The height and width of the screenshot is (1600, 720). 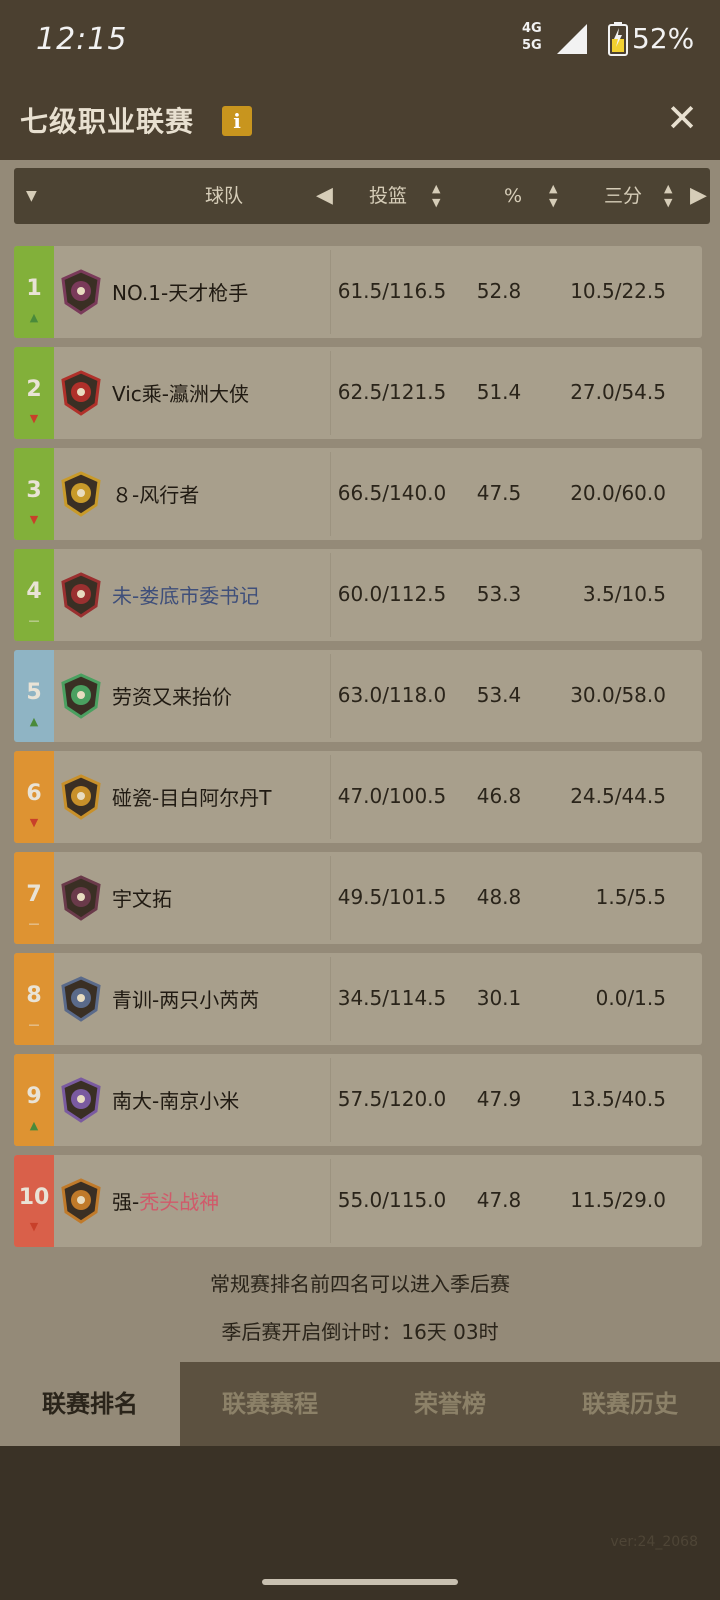 What do you see at coordinates (499, 1099) in the screenshot?
I see `pct-value: 47.9` at bounding box center [499, 1099].